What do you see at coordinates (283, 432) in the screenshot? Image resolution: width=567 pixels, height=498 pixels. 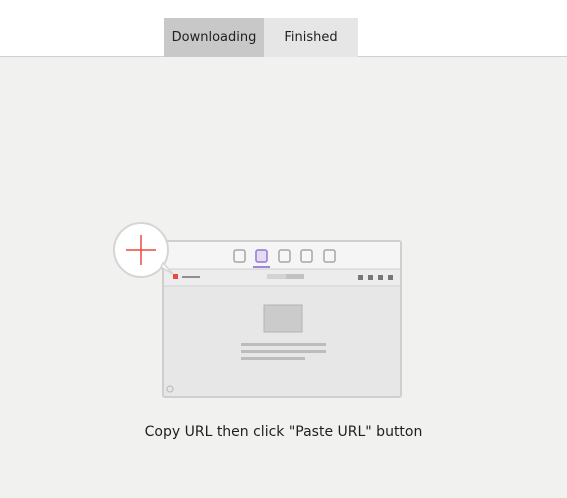 I see `empty-state-message: Copy URL then click "Paste URL" button` at bounding box center [283, 432].